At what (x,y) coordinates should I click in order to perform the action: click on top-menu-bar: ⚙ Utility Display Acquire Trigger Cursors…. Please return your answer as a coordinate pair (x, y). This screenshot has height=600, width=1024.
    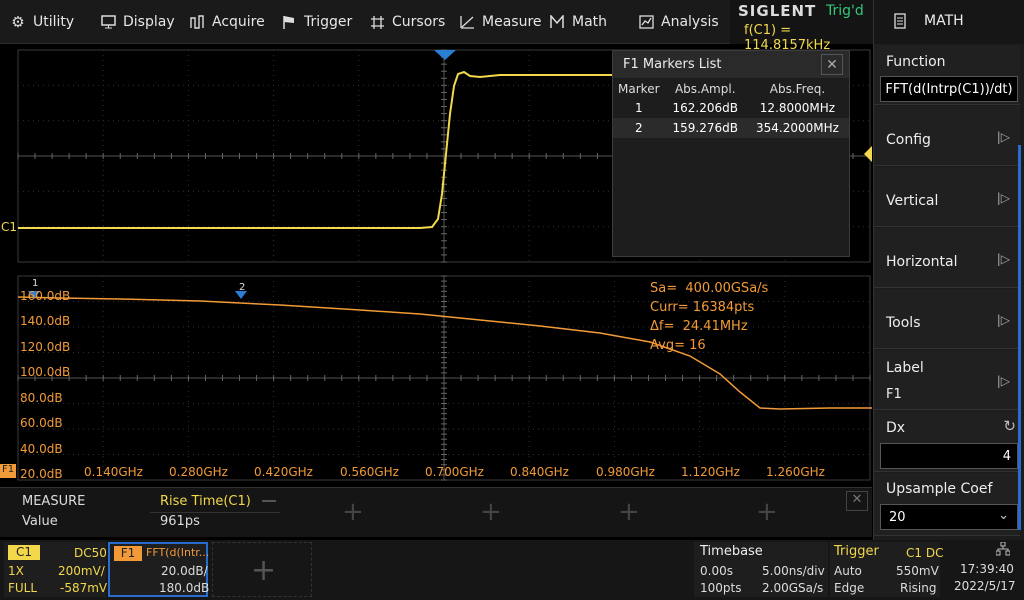
    Looking at the image, I should click on (365, 22).